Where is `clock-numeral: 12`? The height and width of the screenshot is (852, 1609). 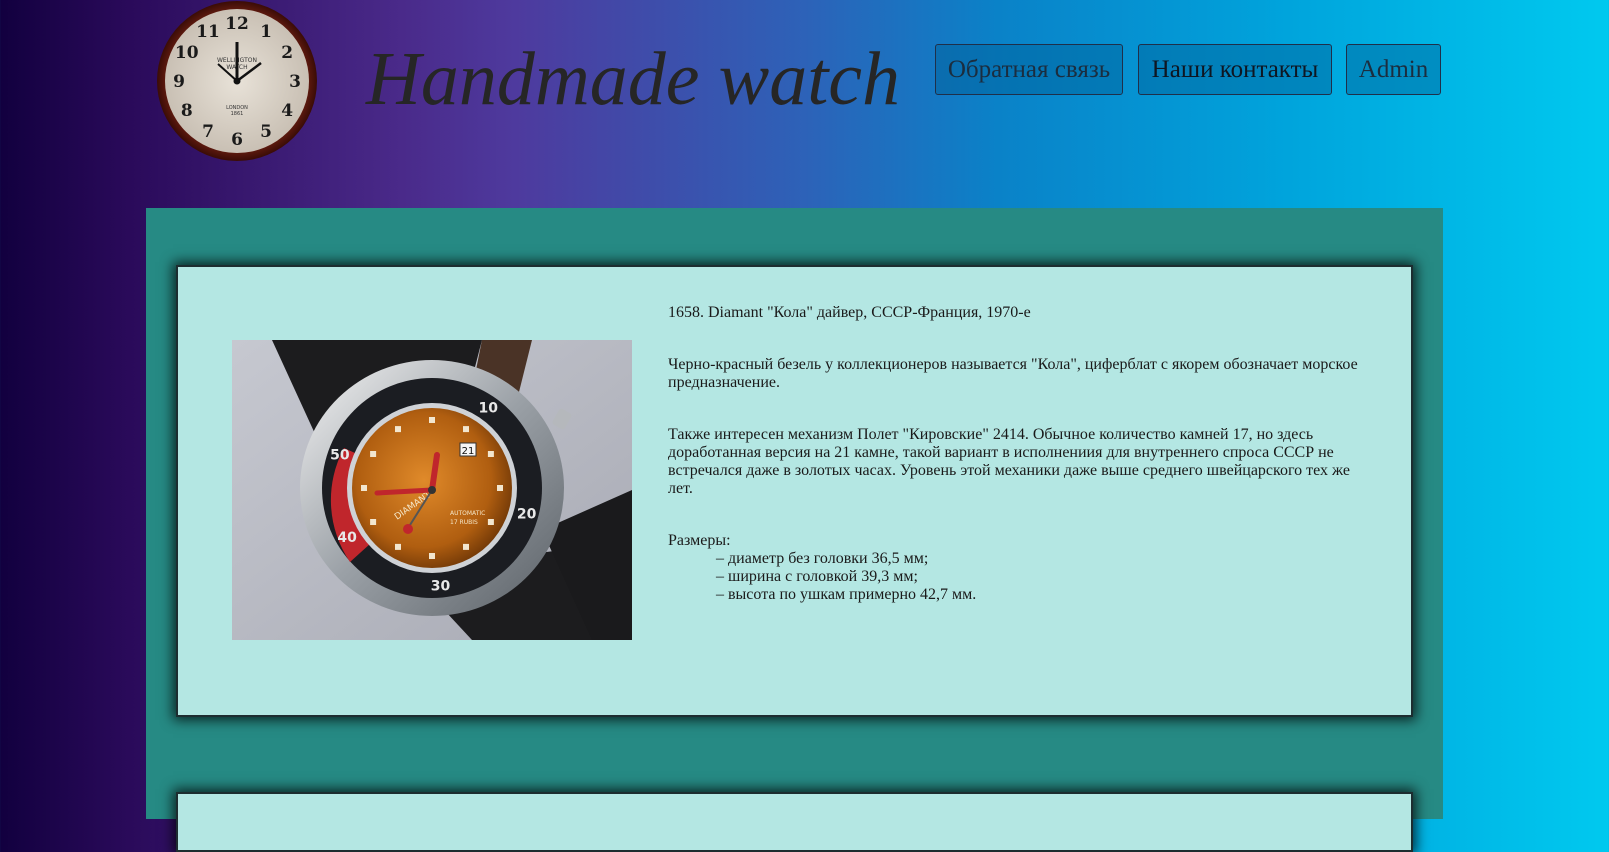 clock-numeral: 12 is located at coordinates (237, 24).